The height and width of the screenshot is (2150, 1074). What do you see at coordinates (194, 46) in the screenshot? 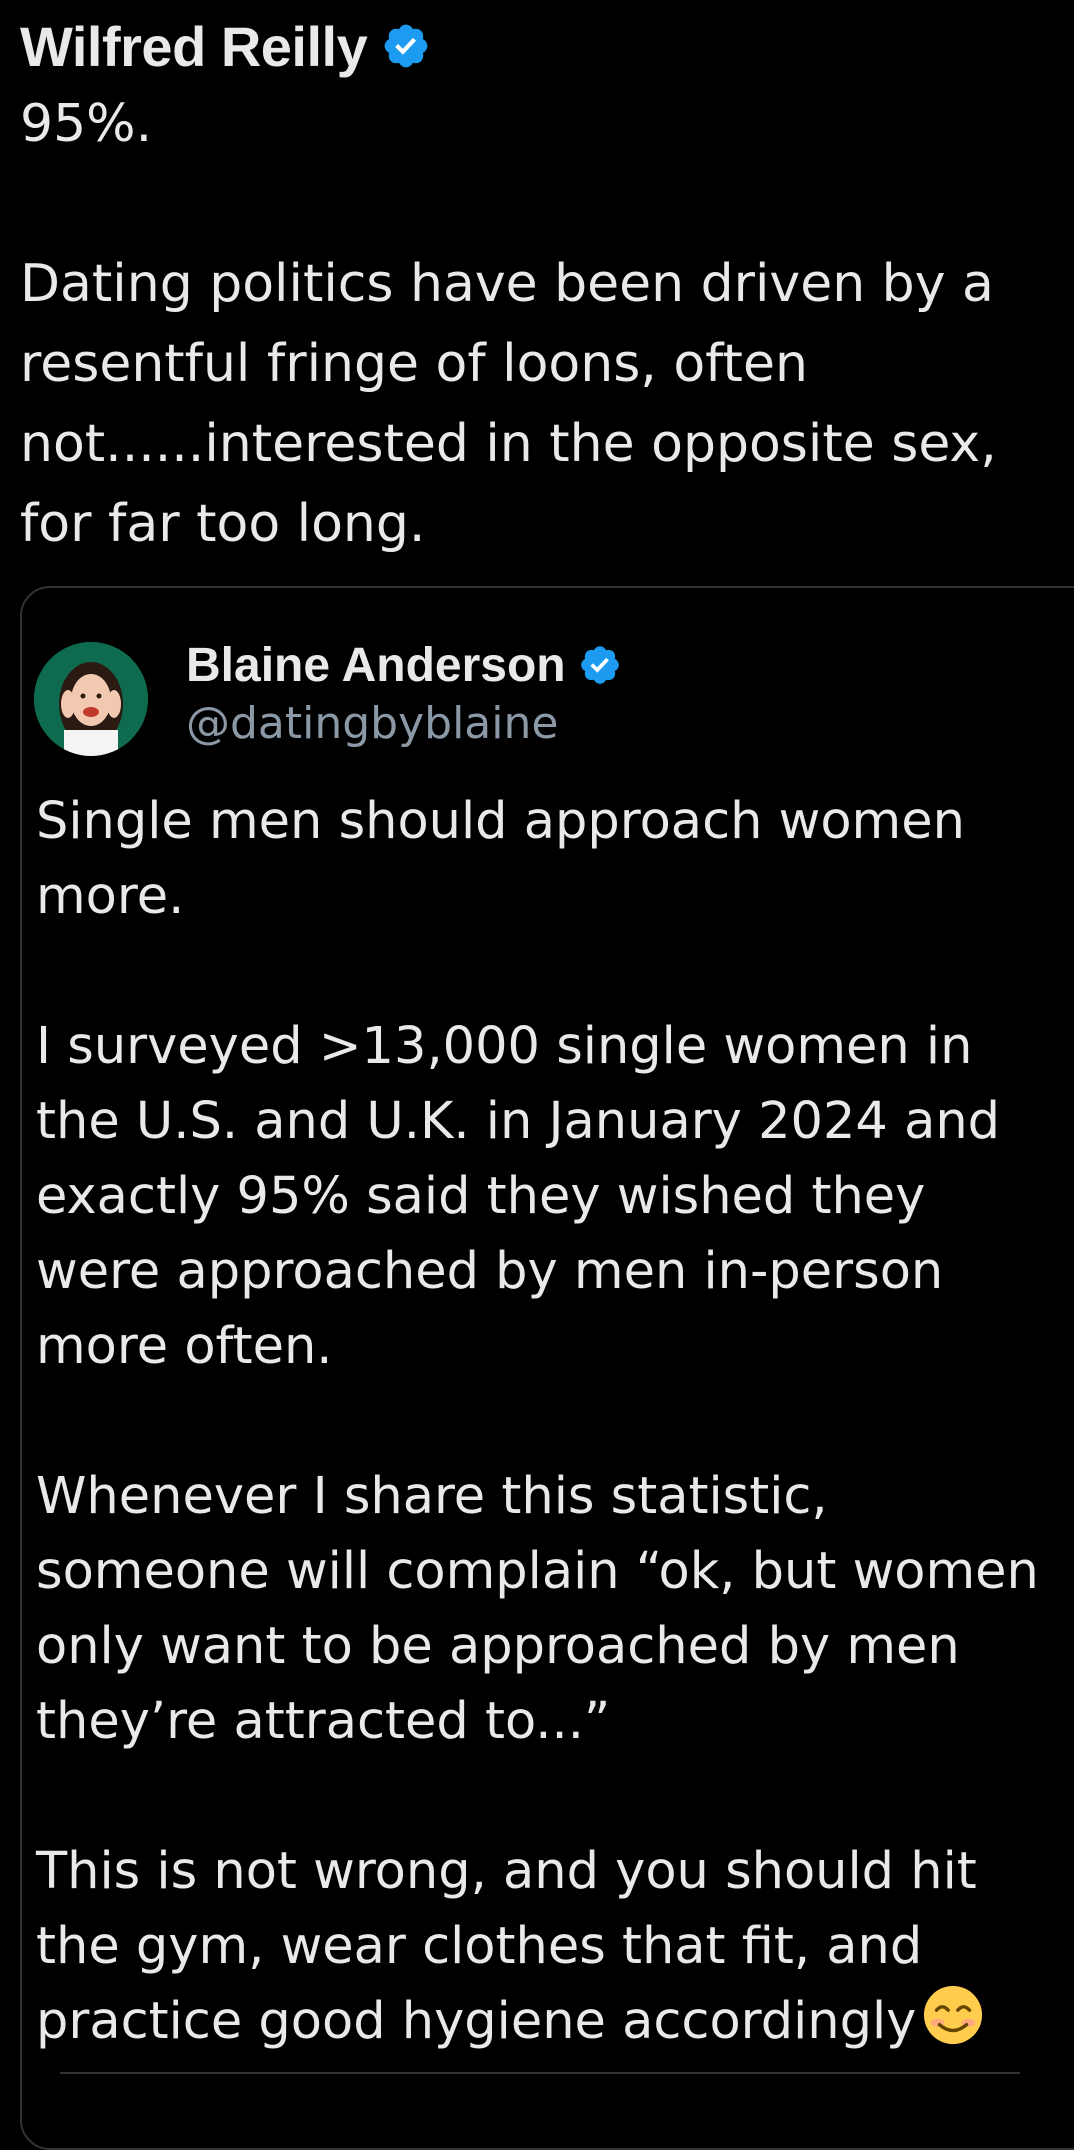
I see `author-name: Wilfred Reilly` at bounding box center [194, 46].